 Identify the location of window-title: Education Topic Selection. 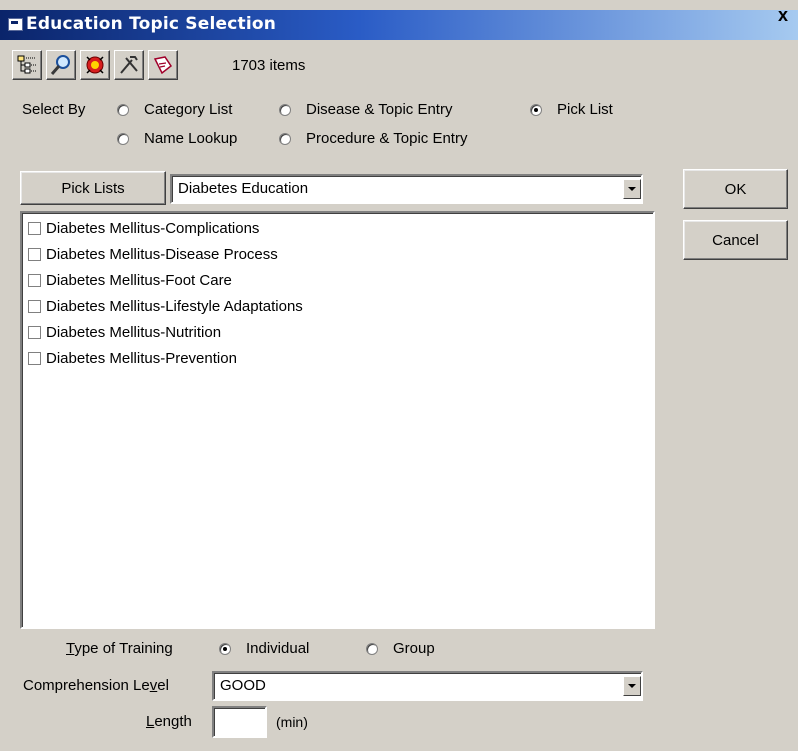
(151, 24).